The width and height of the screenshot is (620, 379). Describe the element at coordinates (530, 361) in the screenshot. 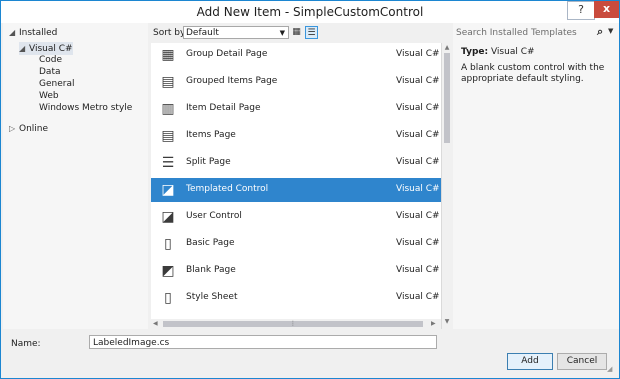

I see `add-button: Add` at that location.